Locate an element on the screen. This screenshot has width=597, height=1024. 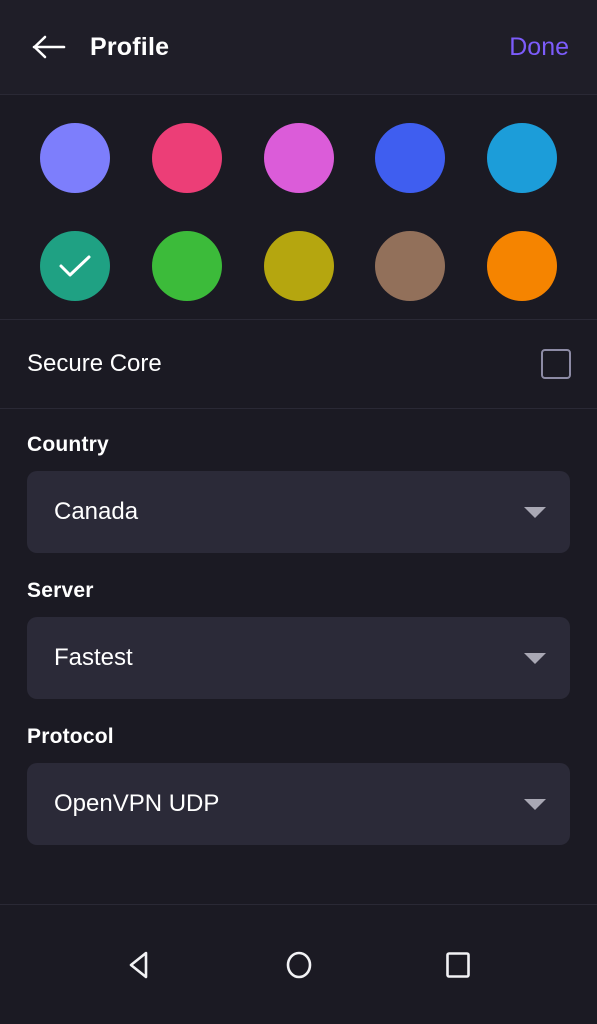
back-button is located at coordinates (49, 47).